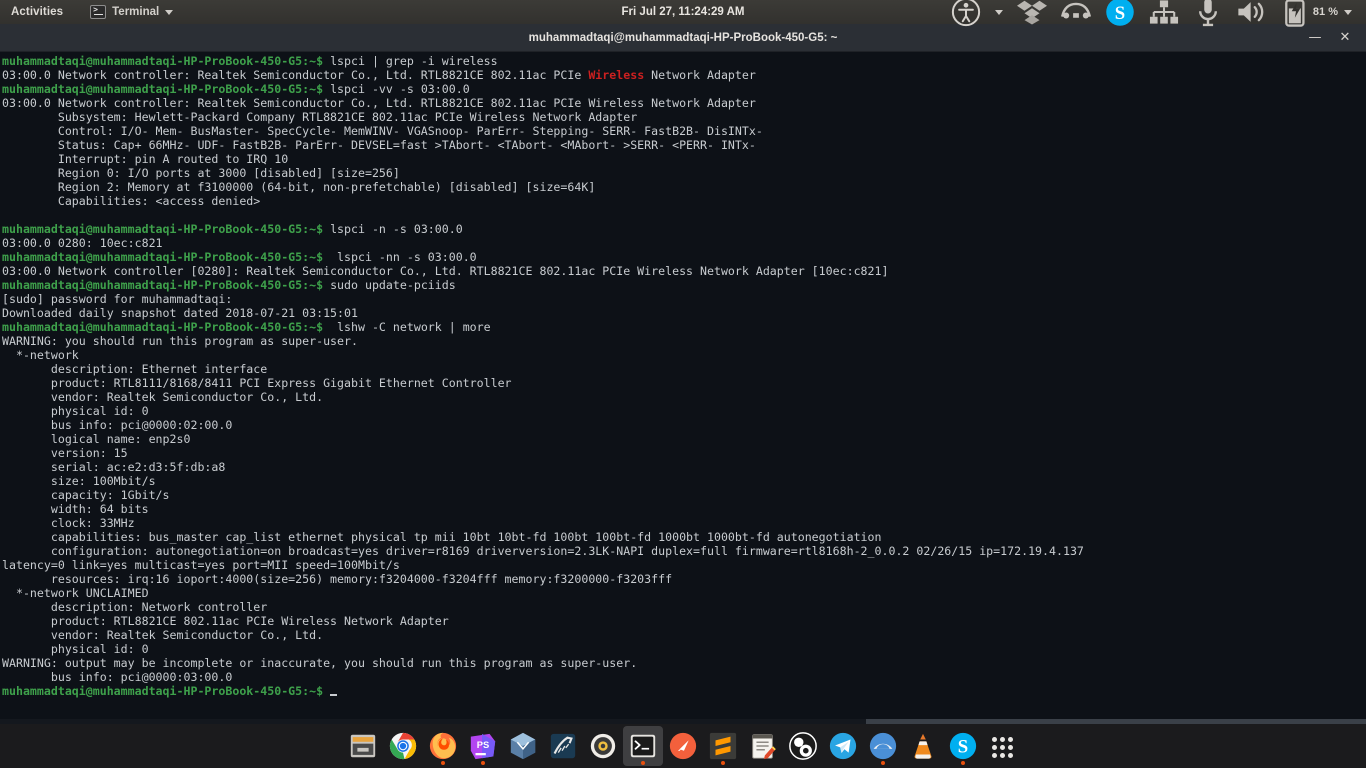  I want to click on dock-item-zoom, so click(883, 746).